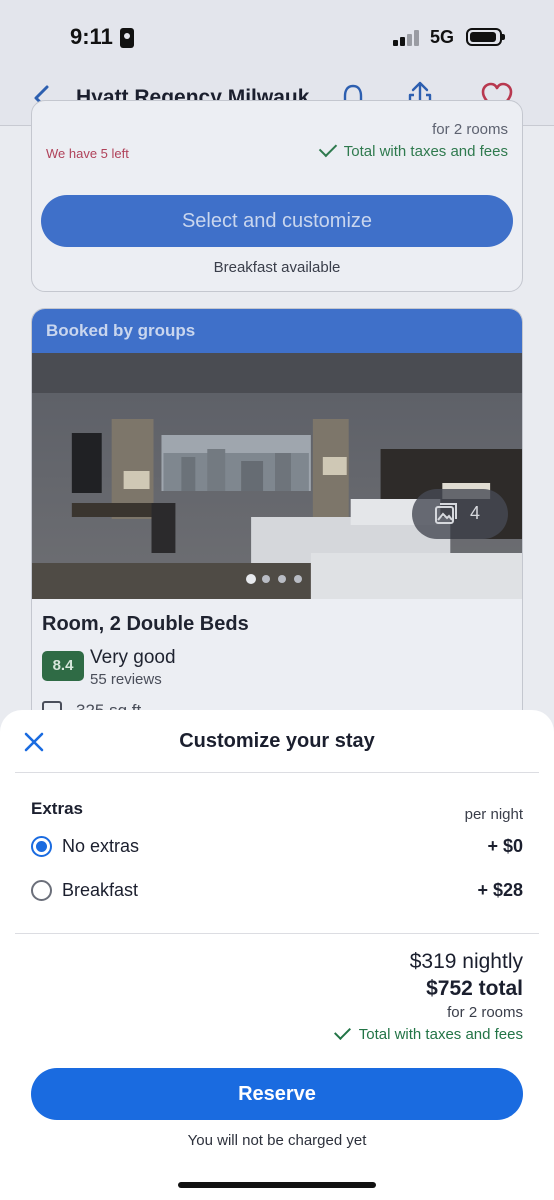 This screenshot has width=554, height=1200. Describe the element at coordinates (493, 814) in the screenshot. I see `per-night-label: per night` at that location.